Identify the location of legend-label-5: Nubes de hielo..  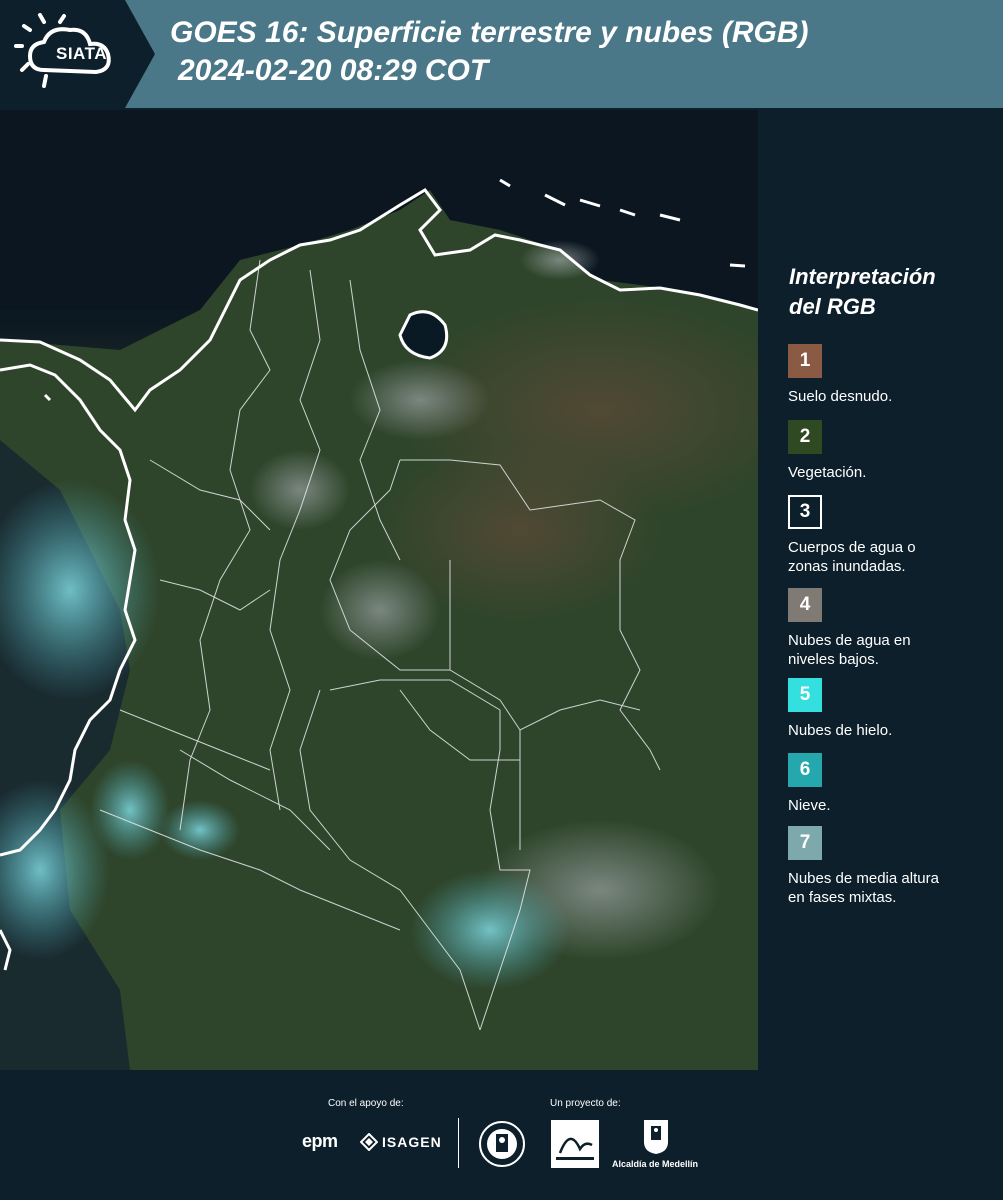
(890, 730).